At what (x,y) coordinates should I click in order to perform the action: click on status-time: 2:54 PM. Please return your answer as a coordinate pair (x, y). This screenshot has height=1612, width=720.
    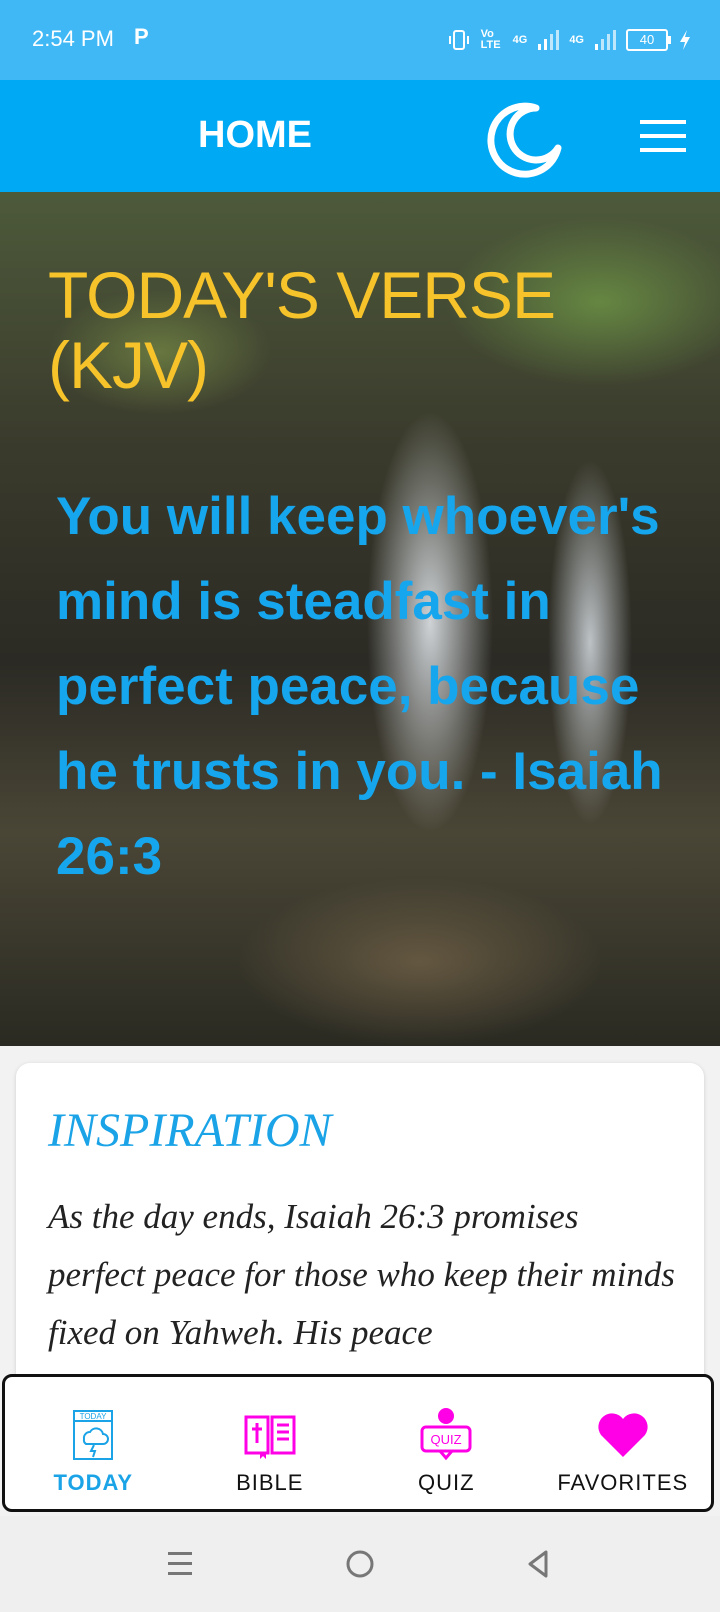
    Looking at the image, I should click on (73, 38).